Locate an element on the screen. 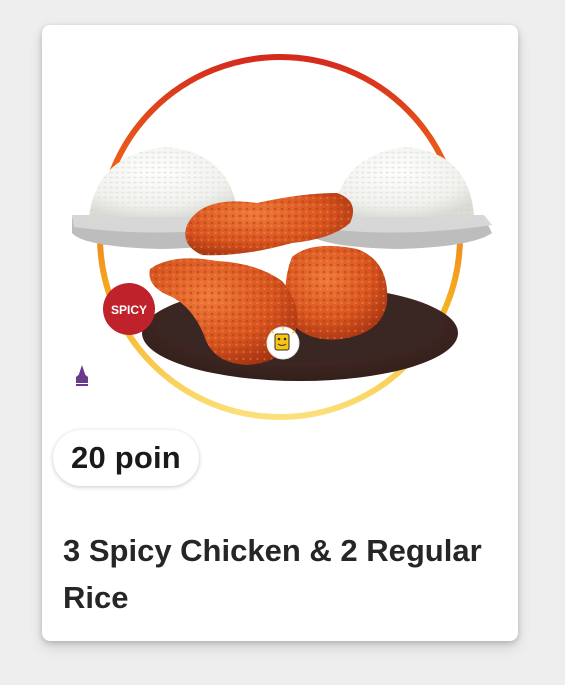  spicy-badge-label: SPICY is located at coordinates (129, 310).